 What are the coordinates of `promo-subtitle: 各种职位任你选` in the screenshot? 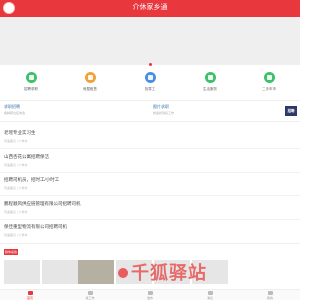 It's located at (15, 113).